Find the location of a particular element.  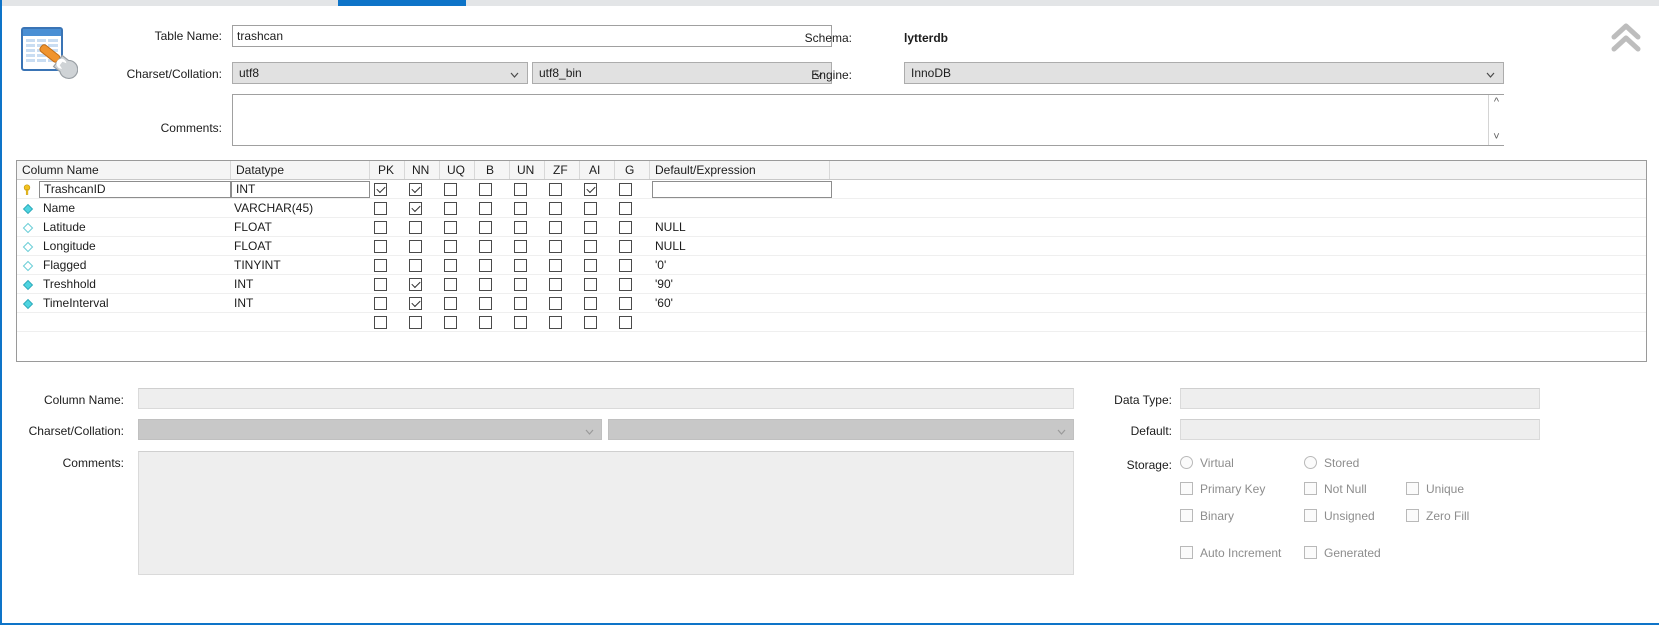

table-row: Flagged TINYINT '0' is located at coordinates (831, 265).